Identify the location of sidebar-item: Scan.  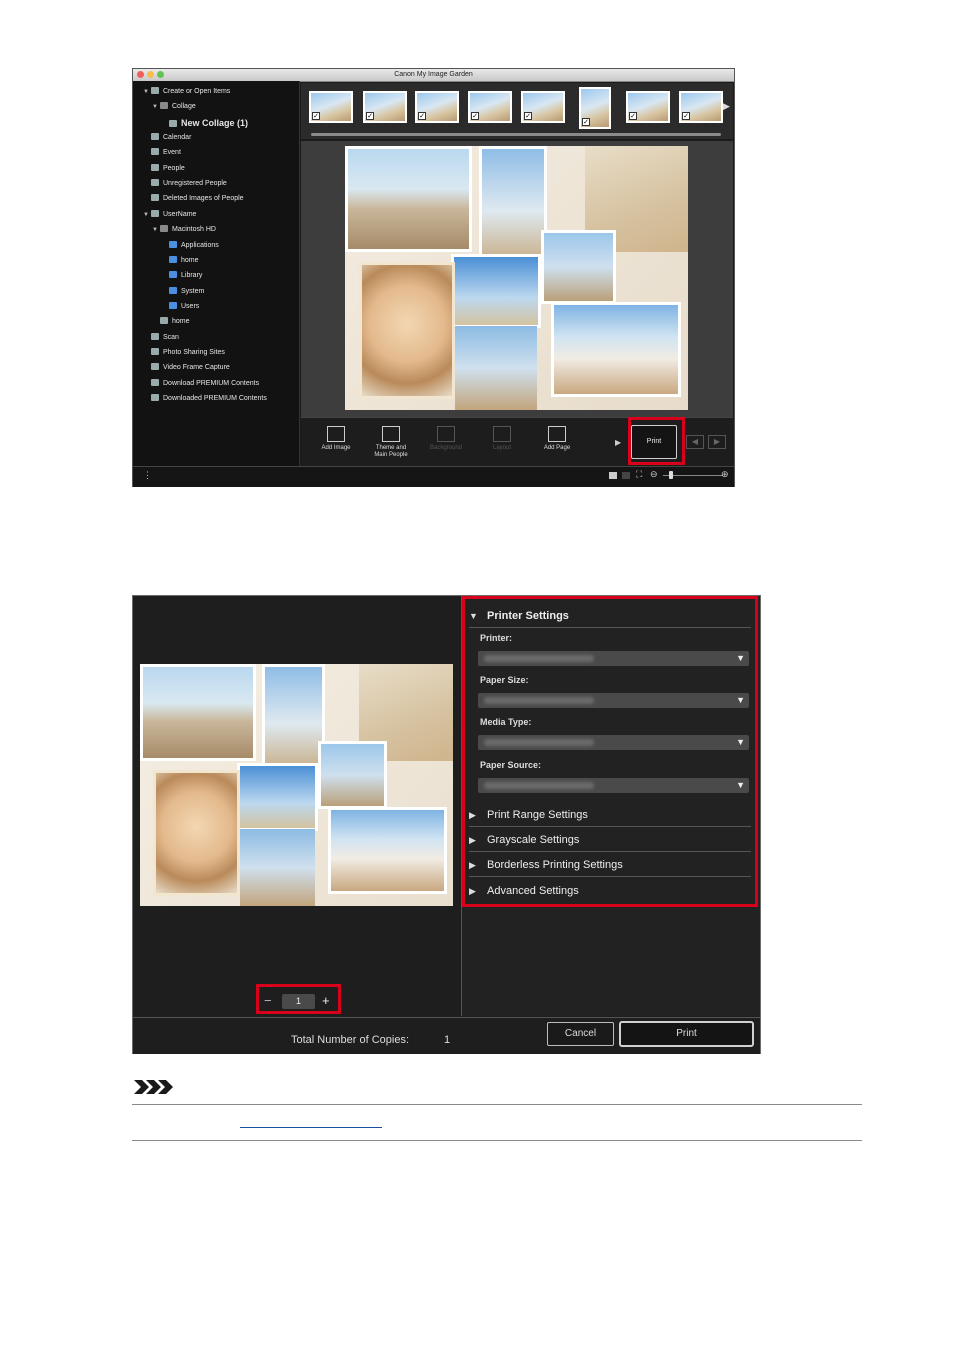
(161, 338).